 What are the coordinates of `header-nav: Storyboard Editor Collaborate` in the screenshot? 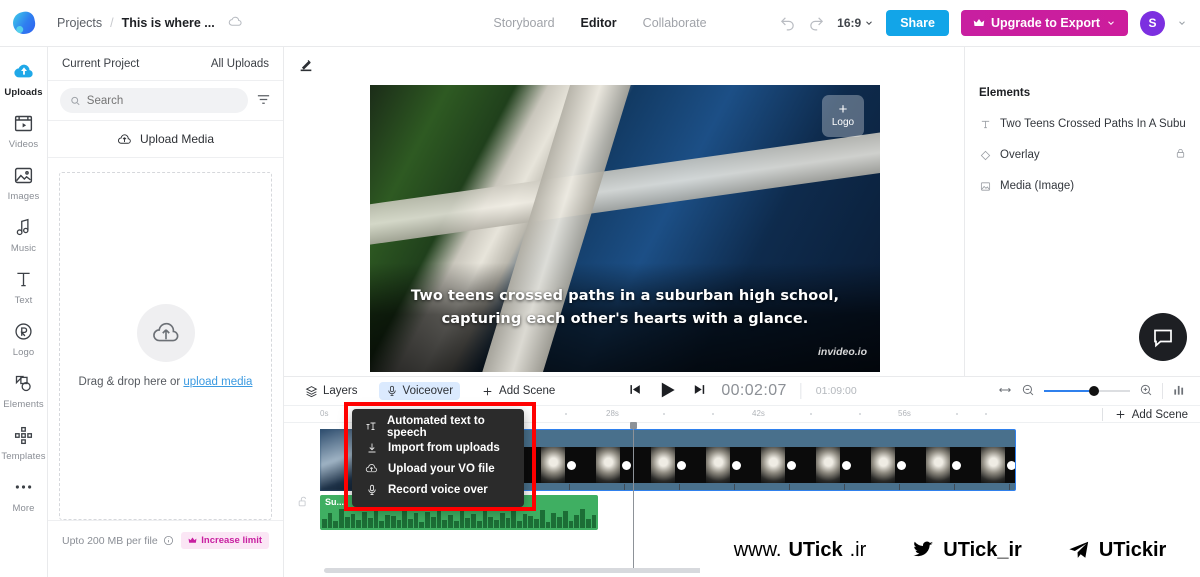 It's located at (599, 23).